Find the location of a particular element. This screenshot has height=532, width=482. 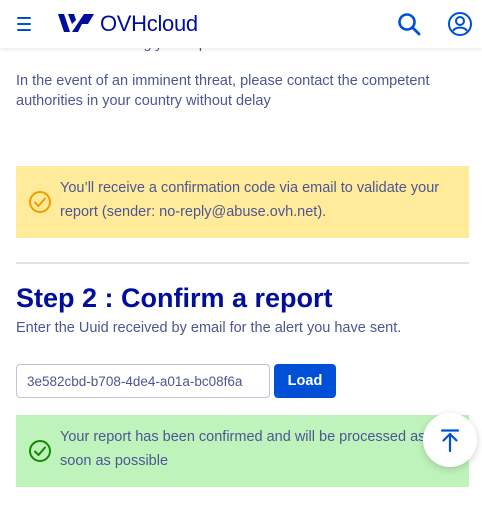

load-button: Load is located at coordinates (305, 381).